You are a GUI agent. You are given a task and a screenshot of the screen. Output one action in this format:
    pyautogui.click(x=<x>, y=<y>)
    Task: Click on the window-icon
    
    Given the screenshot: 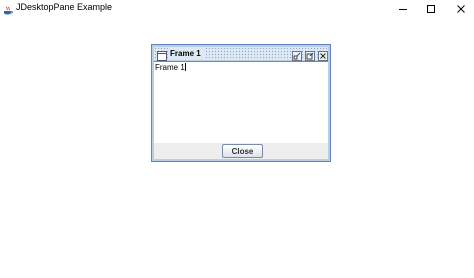 What is the action you would take?
    pyautogui.click(x=162, y=54)
    